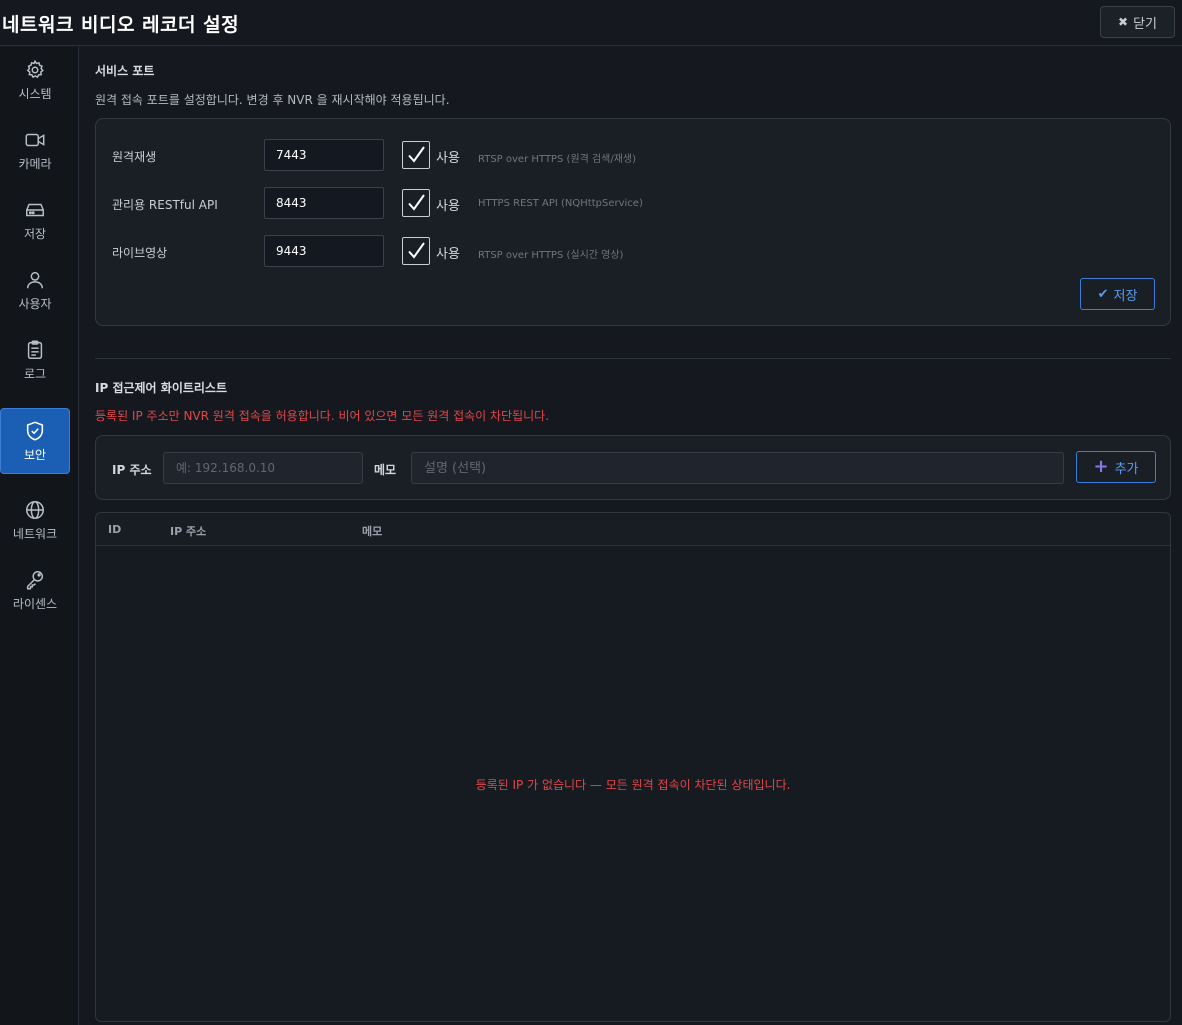  Describe the element at coordinates (633, 358) in the screenshot. I see `section-divider` at that location.